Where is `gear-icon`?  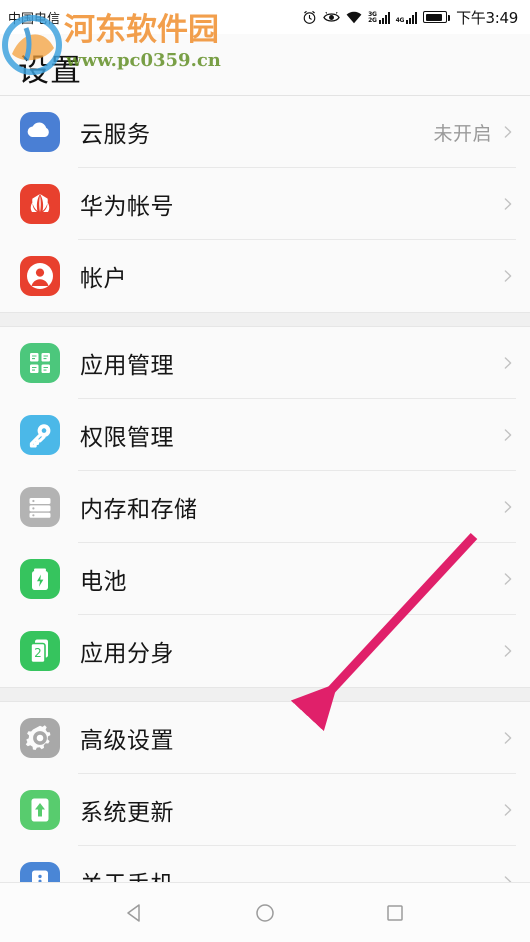 gear-icon is located at coordinates (40, 738).